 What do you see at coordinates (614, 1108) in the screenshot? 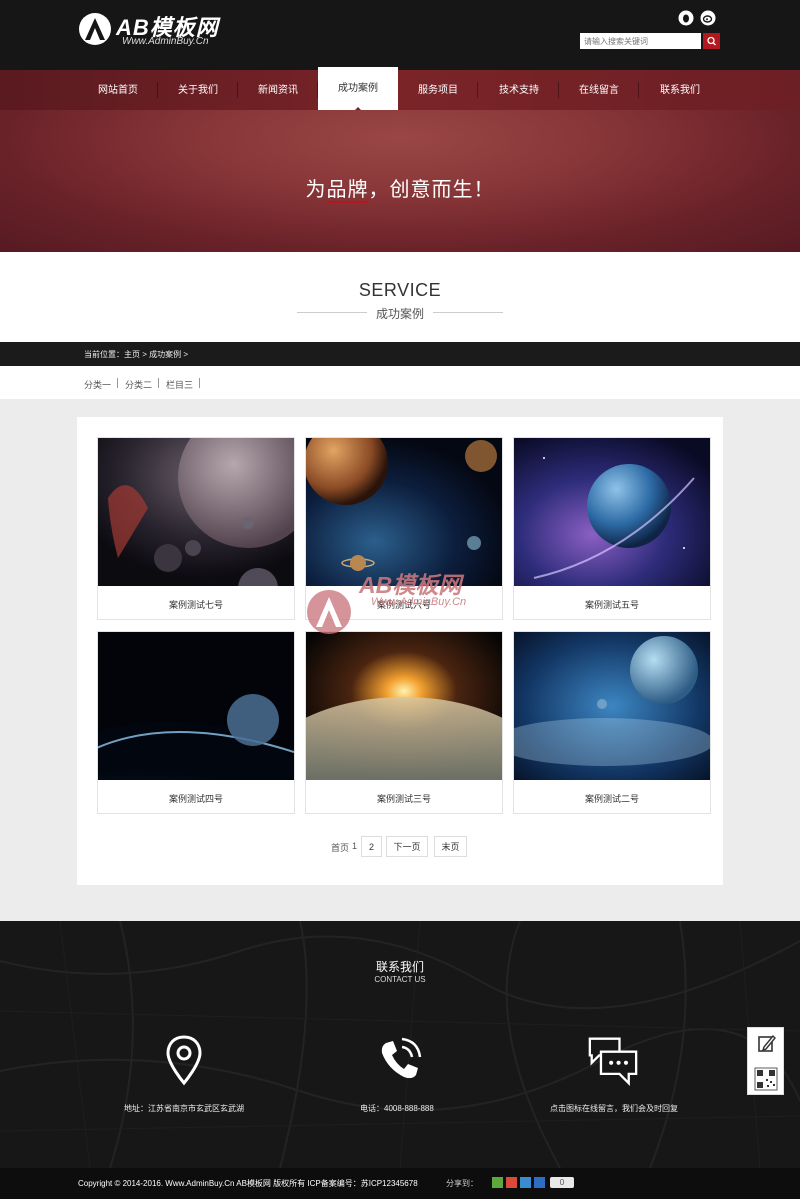
I see `footer-message-hint: 点击图标在线留言，我们会及时回复` at bounding box center [614, 1108].